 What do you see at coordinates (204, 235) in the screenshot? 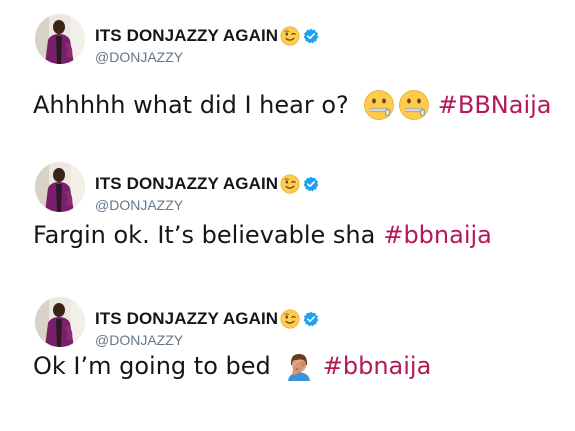
I see `tweet-body: Fargin ok. It’s believable sha` at bounding box center [204, 235].